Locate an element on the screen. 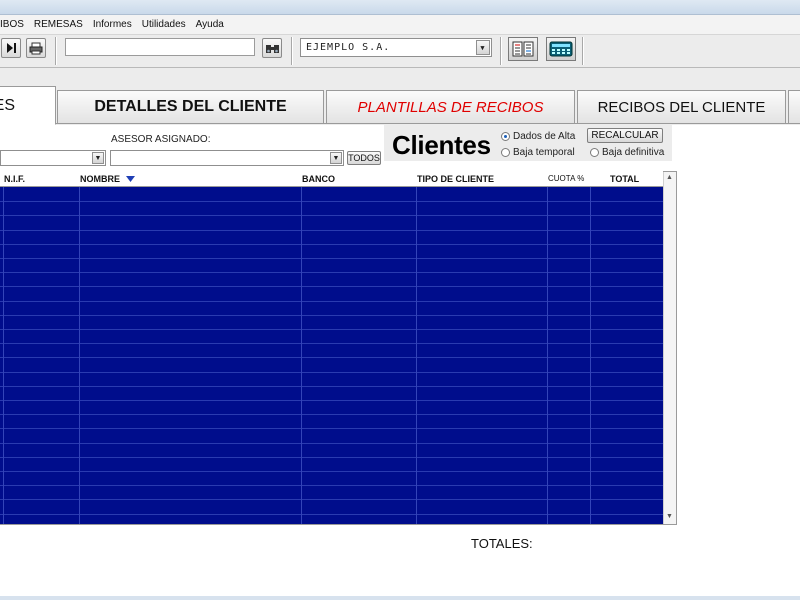  last-record-button is located at coordinates (11, 48).